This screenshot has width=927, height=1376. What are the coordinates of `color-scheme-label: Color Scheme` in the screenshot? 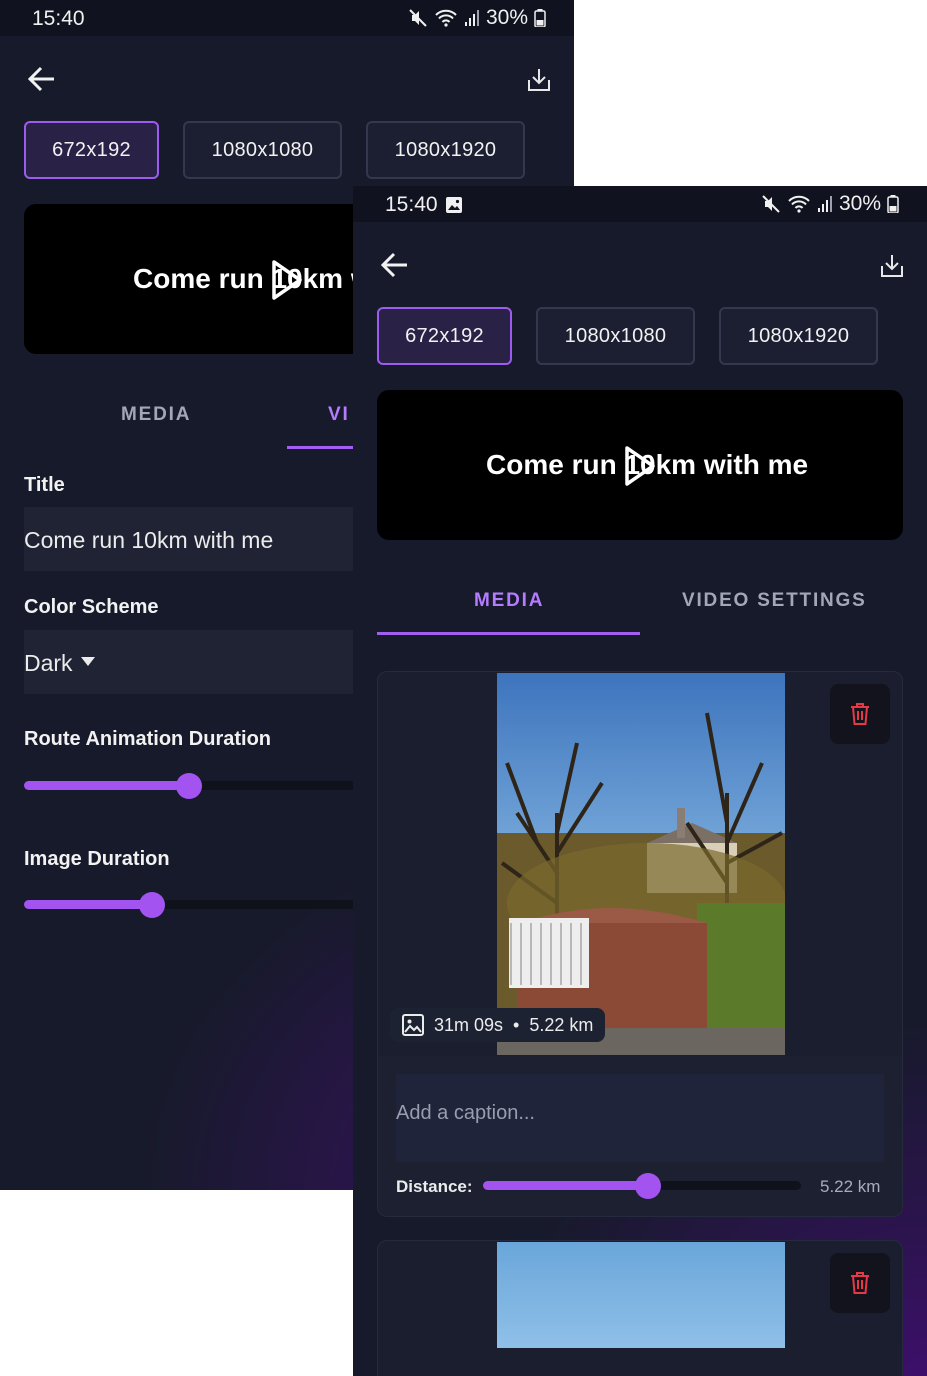 It's located at (91, 607).